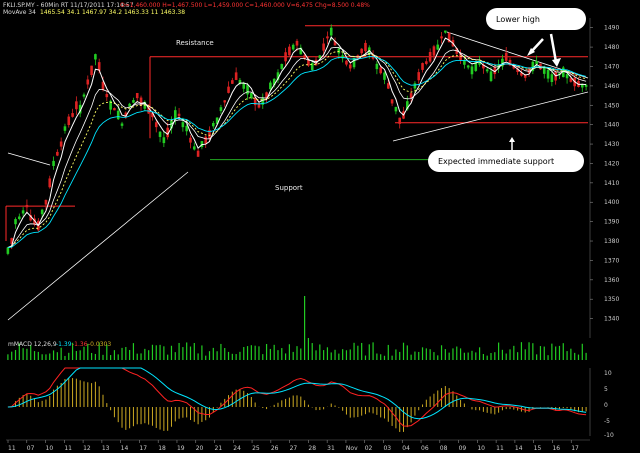 The height and width of the screenshot is (453, 640). Describe the element at coordinates (611, 163) in the screenshot. I see `price-tick-label: 1420` at that location.